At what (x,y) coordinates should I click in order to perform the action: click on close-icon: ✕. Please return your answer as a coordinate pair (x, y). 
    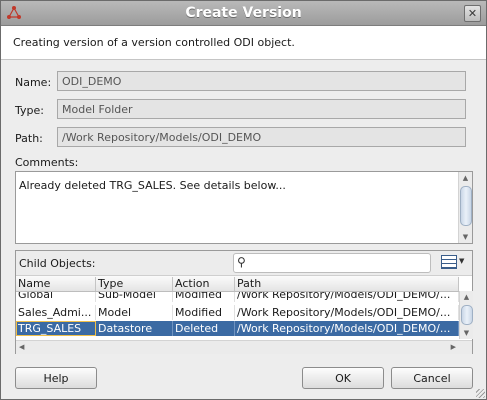
    Looking at the image, I should click on (472, 13).